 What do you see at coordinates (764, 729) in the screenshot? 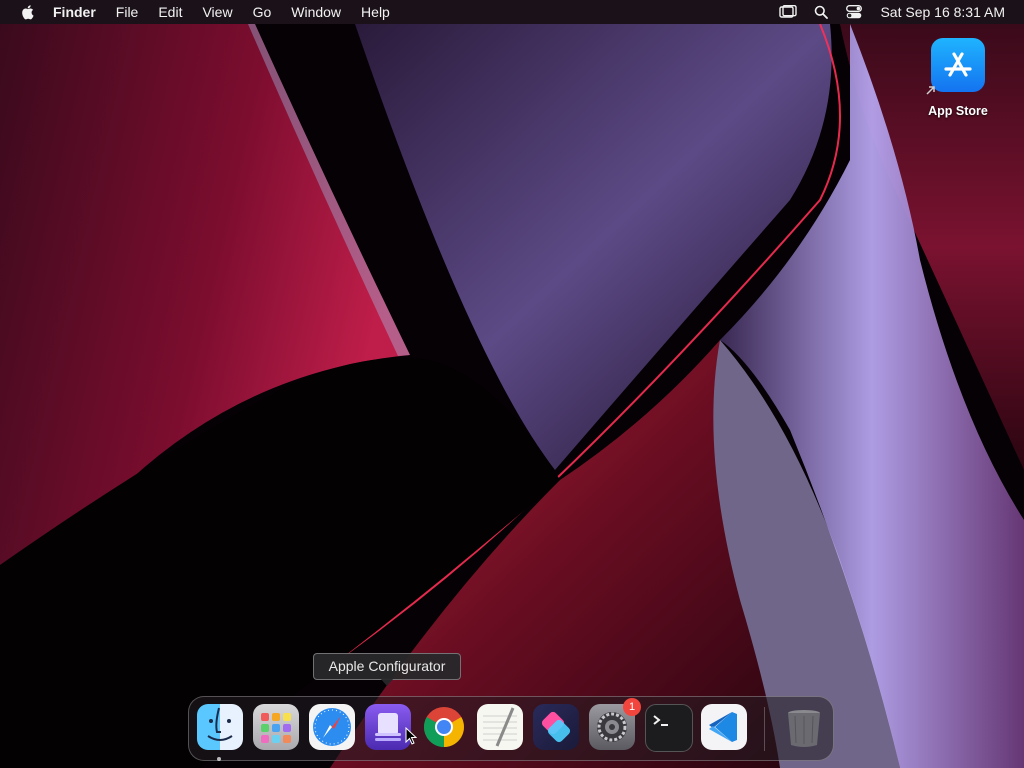
I see `dock-separator` at bounding box center [764, 729].